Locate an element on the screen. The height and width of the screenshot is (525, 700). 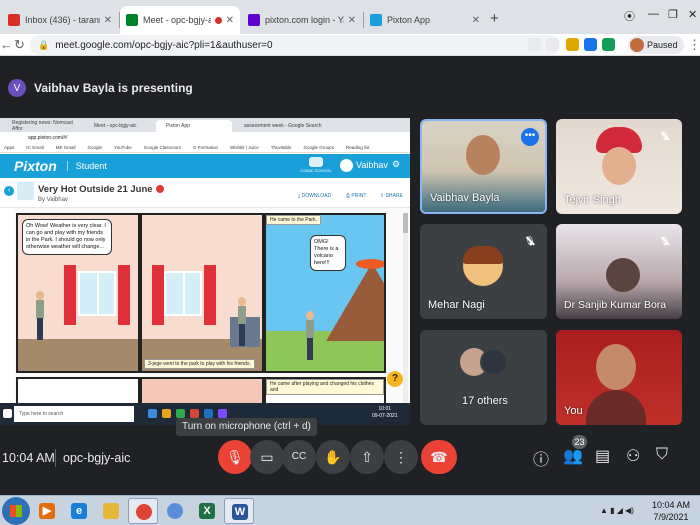
comic-thumbnail is located at coordinates (25, 191).